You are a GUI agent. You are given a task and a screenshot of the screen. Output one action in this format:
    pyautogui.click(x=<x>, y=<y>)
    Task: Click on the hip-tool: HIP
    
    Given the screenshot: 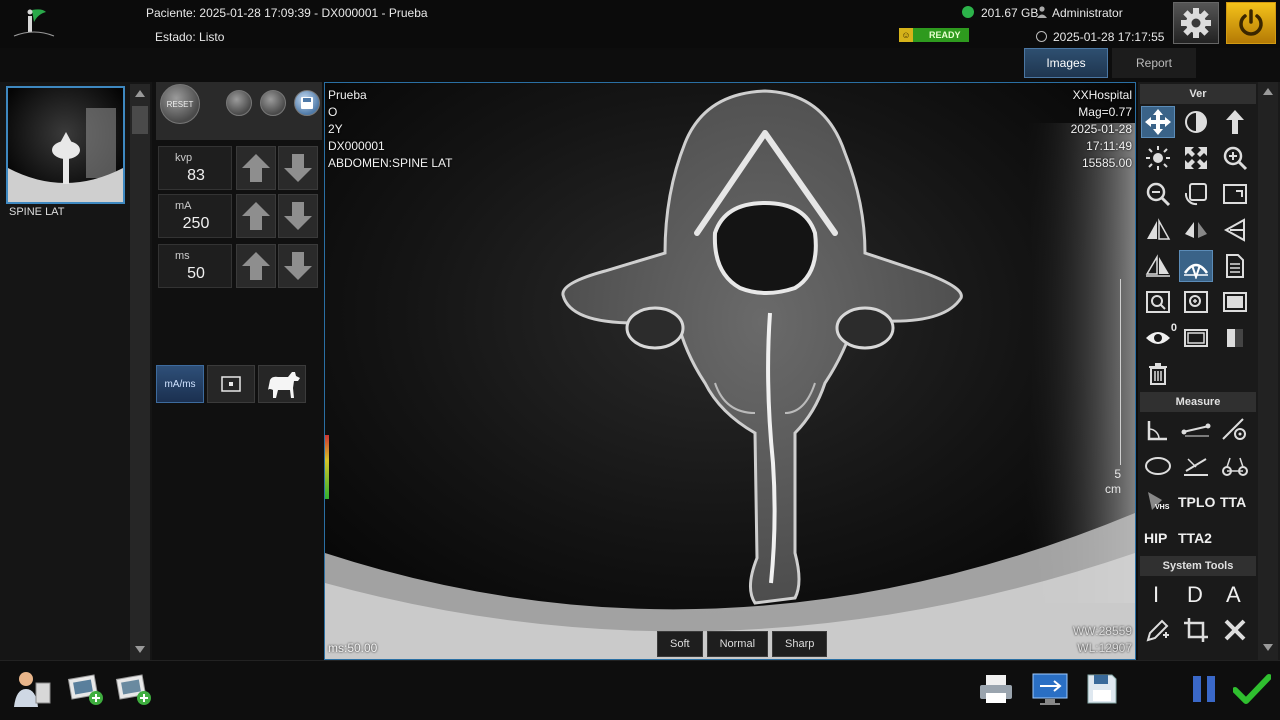 What is the action you would take?
    pyautogui.click(x=1155, y=538)
    